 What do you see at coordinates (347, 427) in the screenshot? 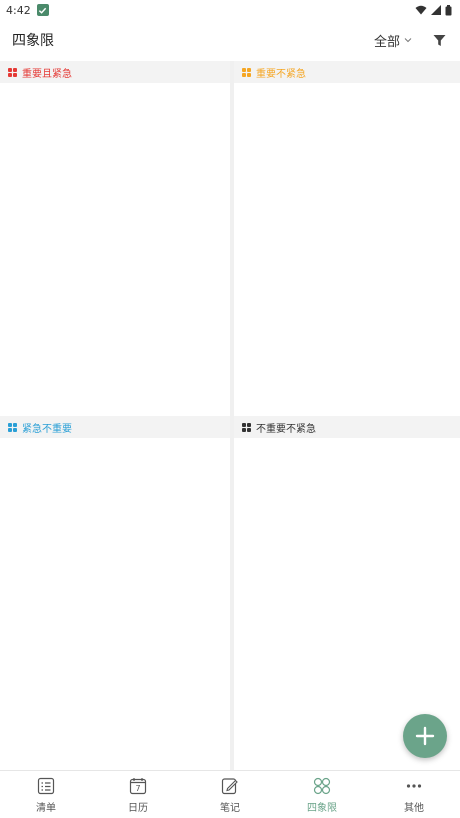
I see `quadrant-header: 不重要不紧急` at bounding box center [347, 427].